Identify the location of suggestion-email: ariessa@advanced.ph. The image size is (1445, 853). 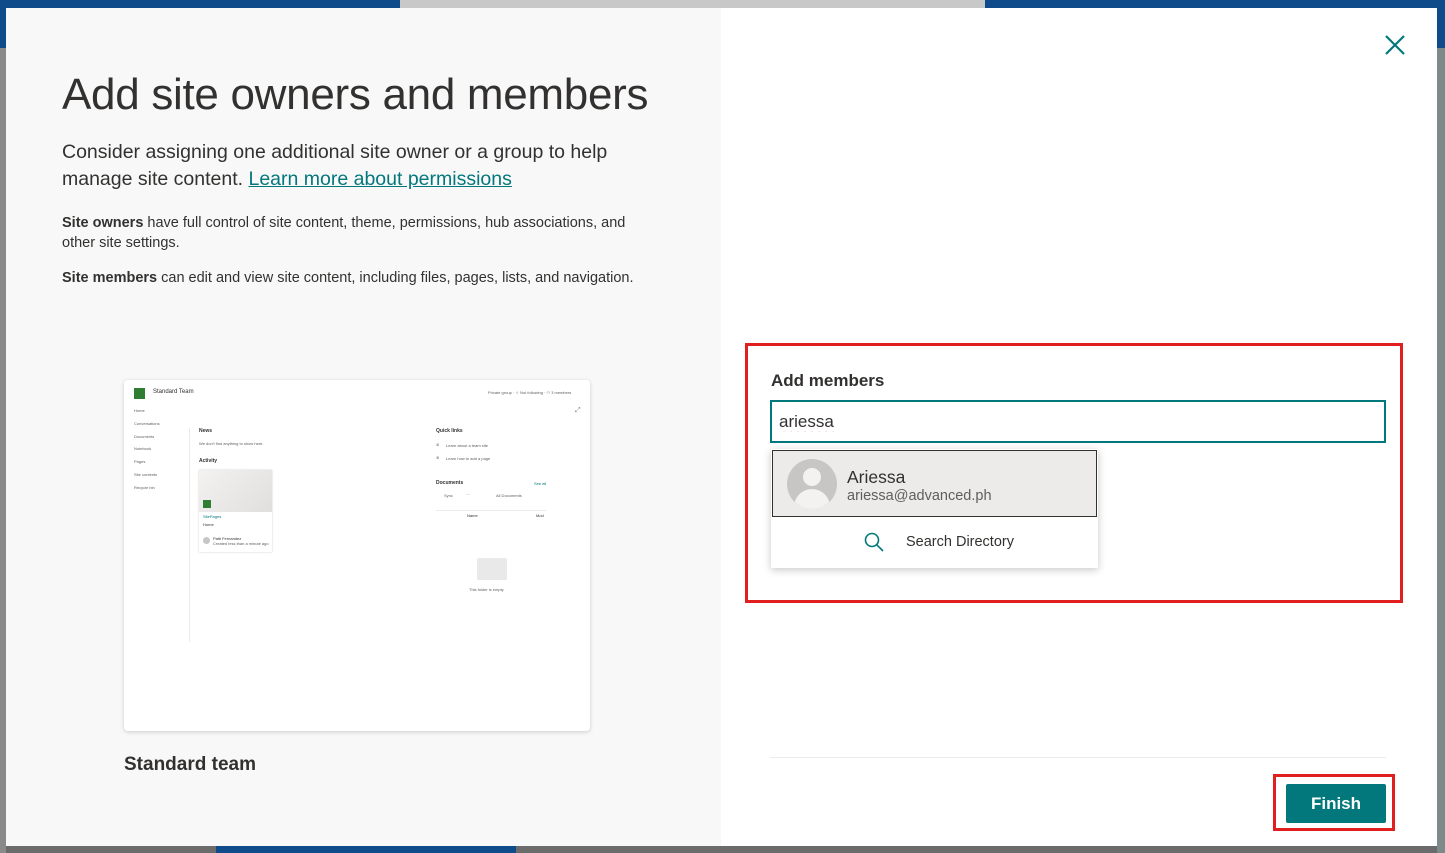
(919, 496).